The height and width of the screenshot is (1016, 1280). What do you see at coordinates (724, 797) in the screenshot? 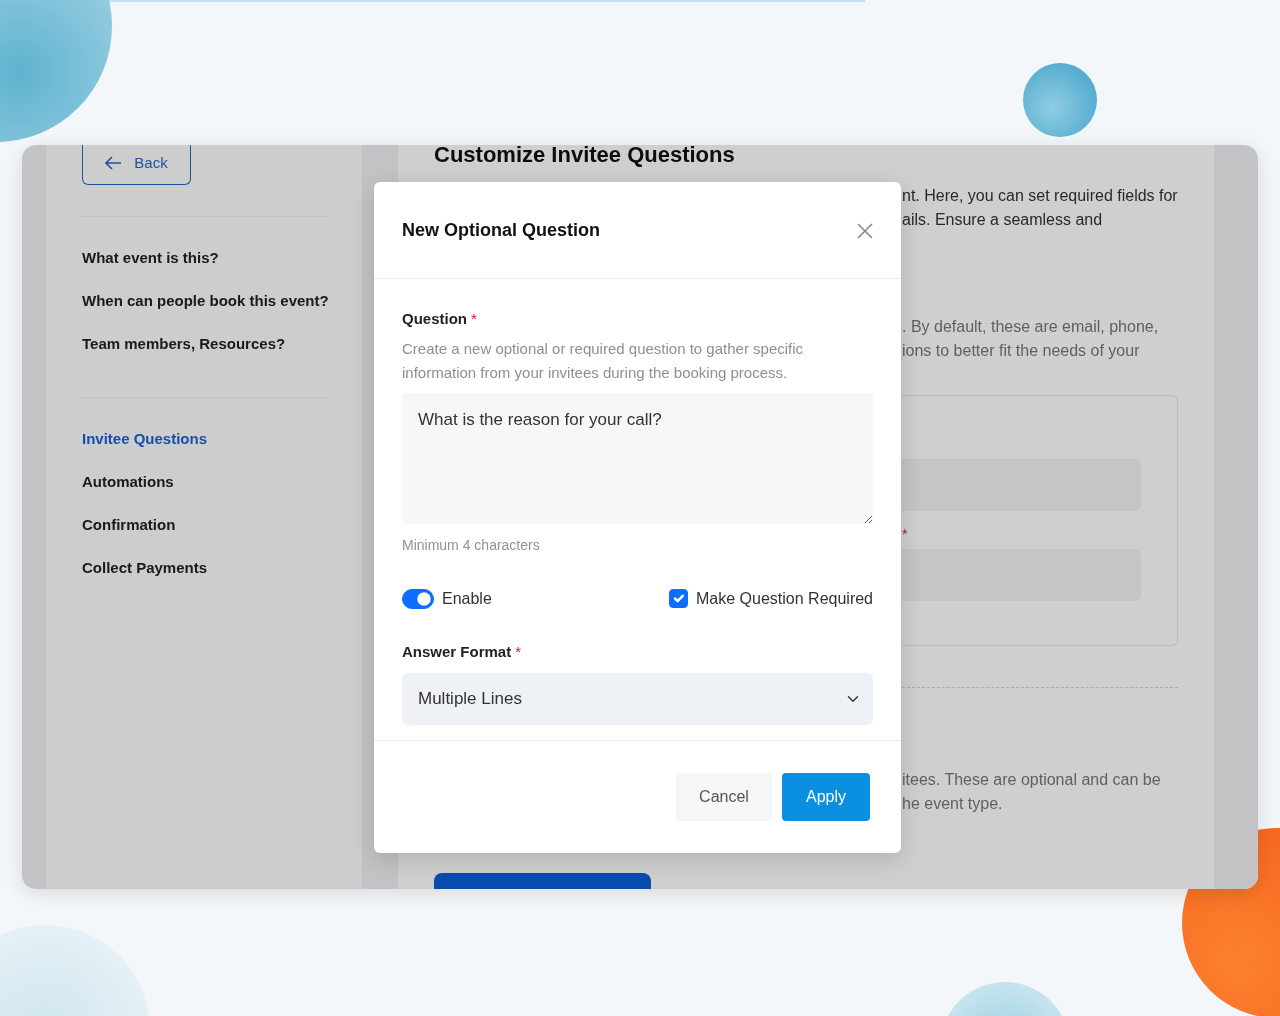
I see `cancel-button: Cancel` at bounding box center [724, 797].